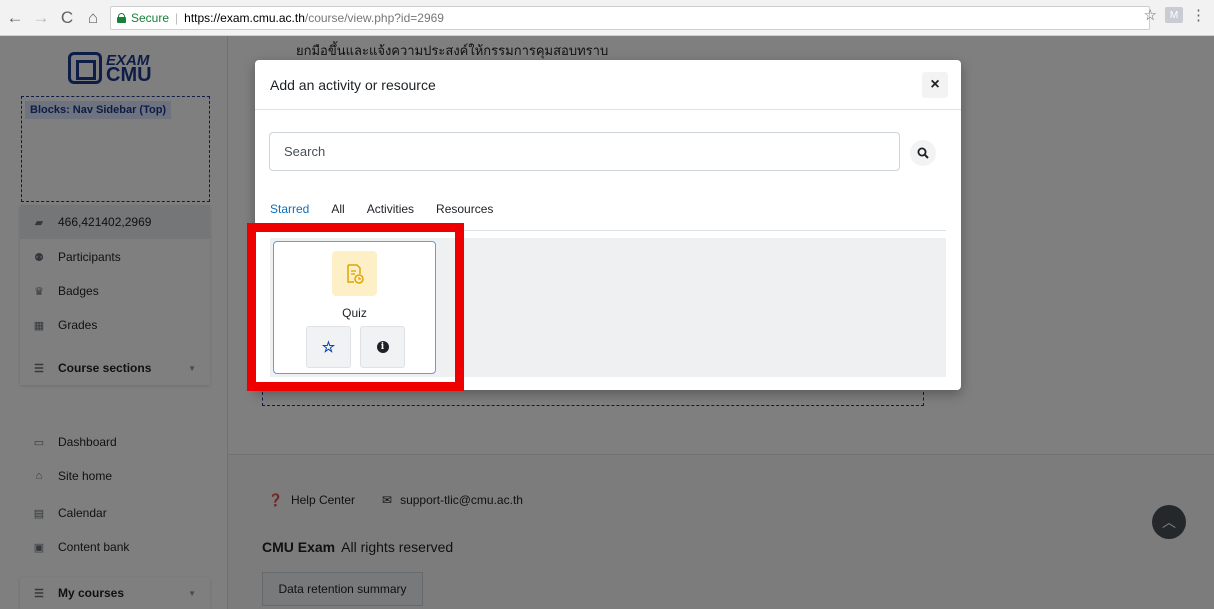  I want to click on forward-icon: →, so click(41, 18).